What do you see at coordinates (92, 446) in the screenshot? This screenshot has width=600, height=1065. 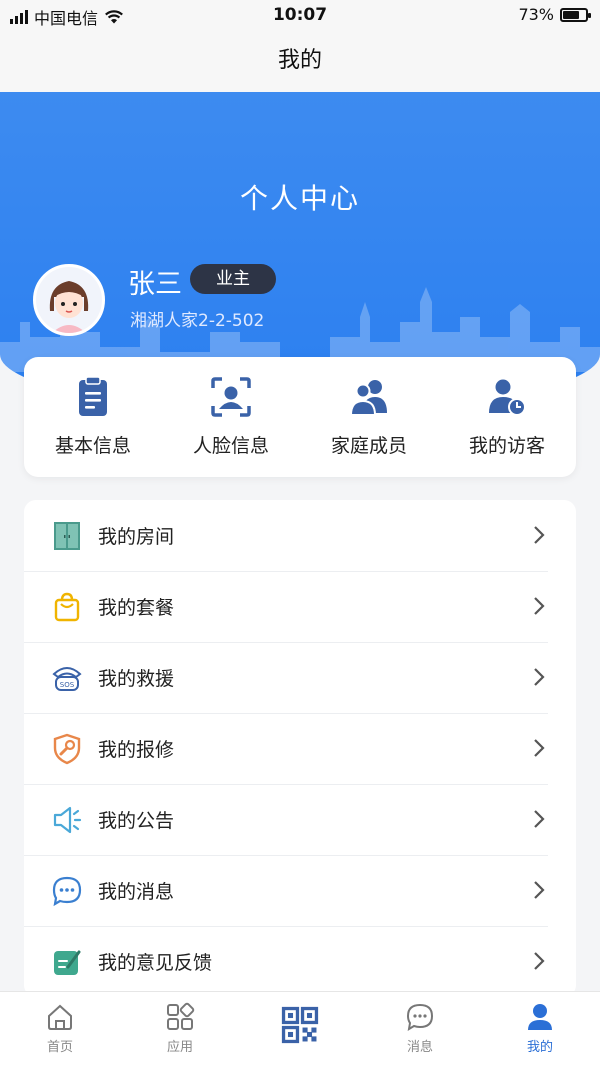 I see `quick-action-label: 基本信息` at bounding box center [92, 446].